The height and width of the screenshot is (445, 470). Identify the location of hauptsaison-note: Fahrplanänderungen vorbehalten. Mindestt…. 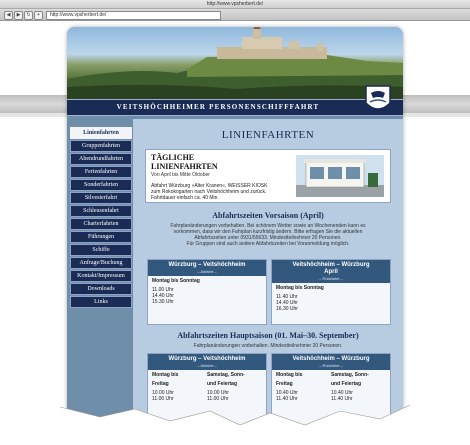
(268, 346).